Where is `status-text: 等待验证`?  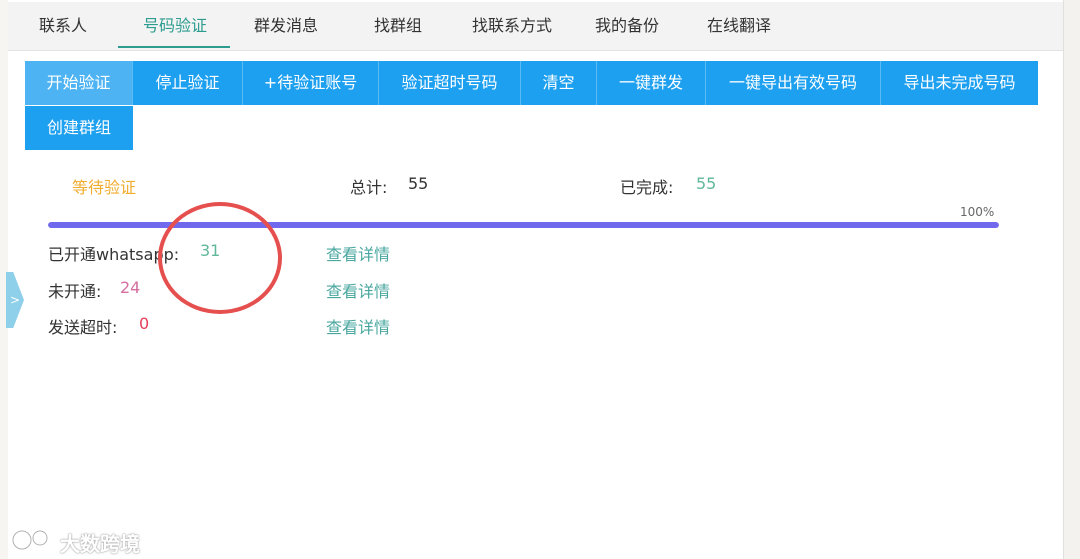 status-text: 等待验证 is located at coordinates (104, 187).